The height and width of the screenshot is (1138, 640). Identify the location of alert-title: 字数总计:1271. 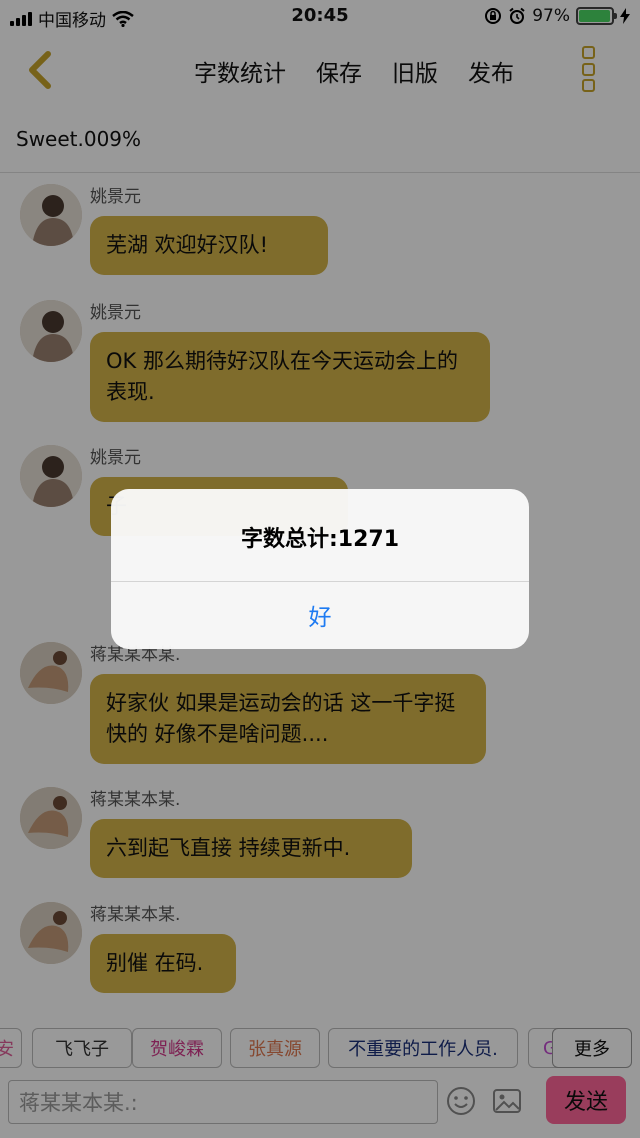
(320, 539).